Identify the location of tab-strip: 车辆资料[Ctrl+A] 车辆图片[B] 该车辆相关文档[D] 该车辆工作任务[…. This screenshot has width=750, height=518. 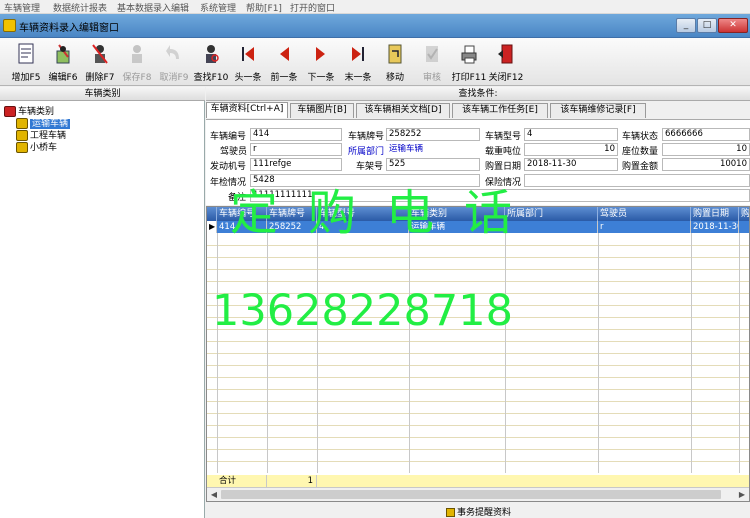
(478, 110).